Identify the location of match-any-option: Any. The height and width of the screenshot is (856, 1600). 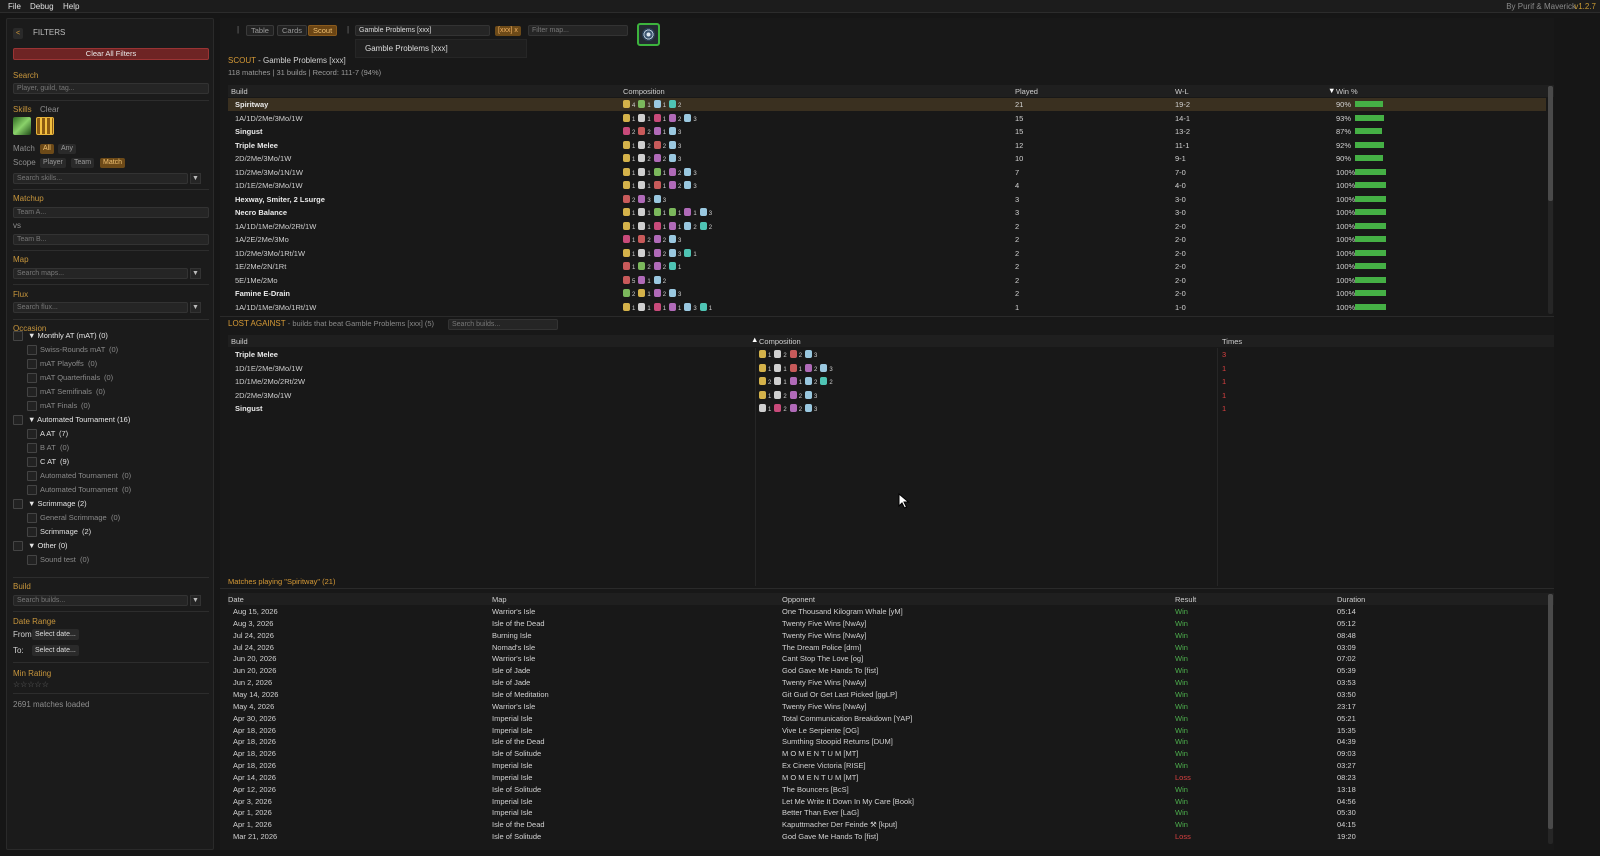
(67, 149).